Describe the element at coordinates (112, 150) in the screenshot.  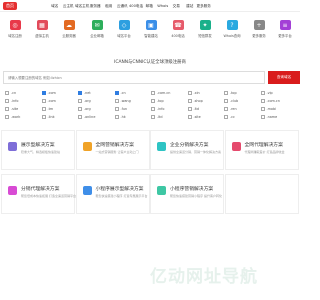
I see `solution-card: 全网营销解决方案 一站式营销服务 让客户主动上门` at that location.